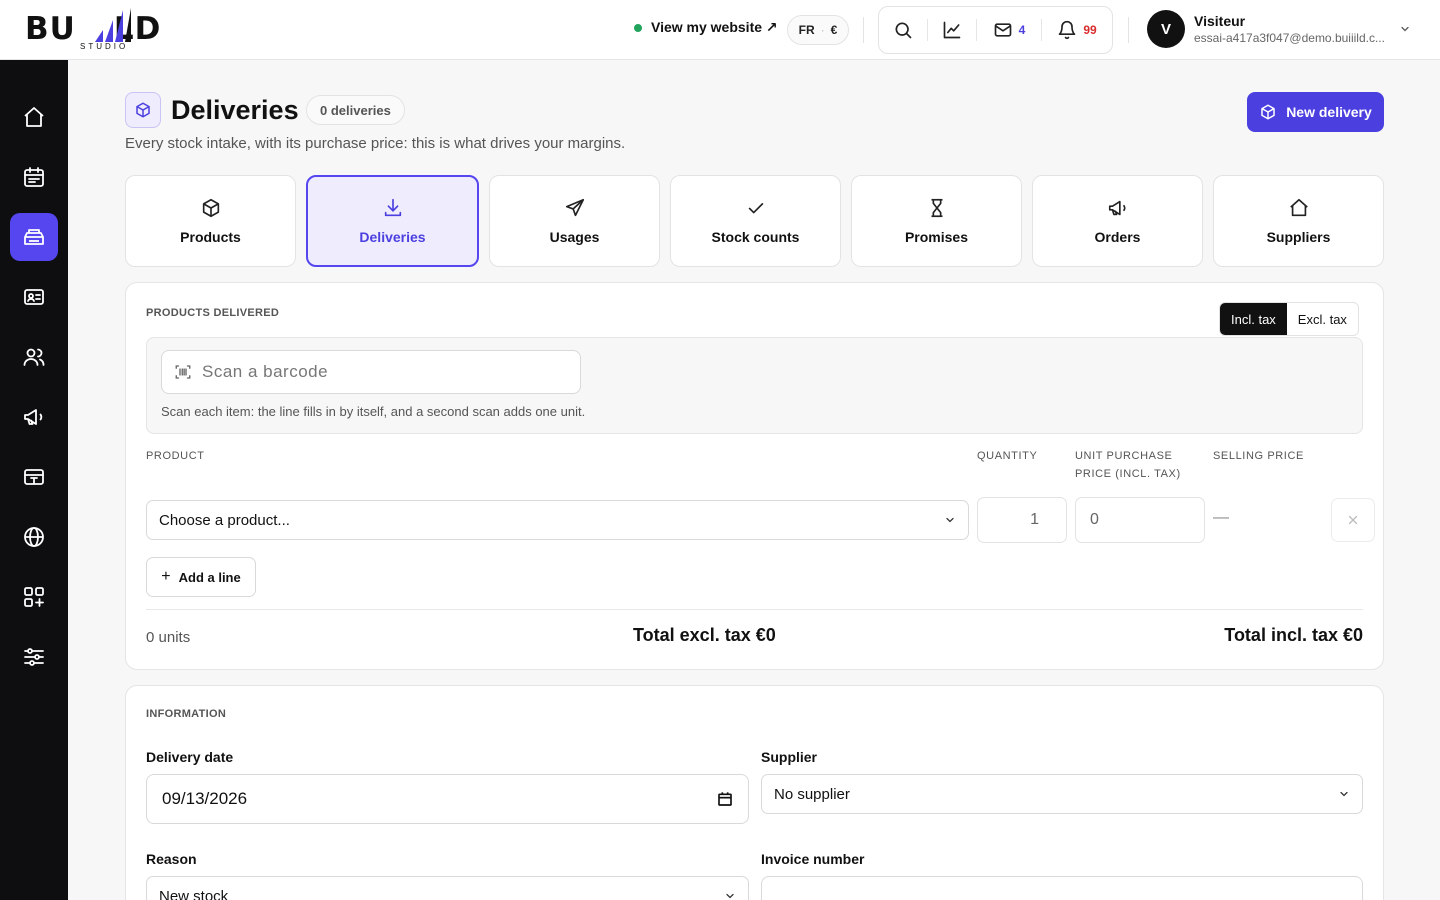  What do you see at coordinates (1062, 888) in the screenshot?
I see `invoice-number-input` at bounding box center [1062, 888].